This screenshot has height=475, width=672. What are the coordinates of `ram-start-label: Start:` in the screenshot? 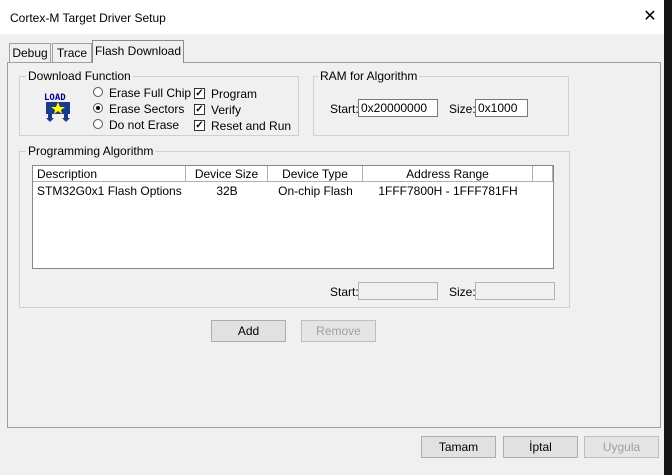 It's located at (344, 109).